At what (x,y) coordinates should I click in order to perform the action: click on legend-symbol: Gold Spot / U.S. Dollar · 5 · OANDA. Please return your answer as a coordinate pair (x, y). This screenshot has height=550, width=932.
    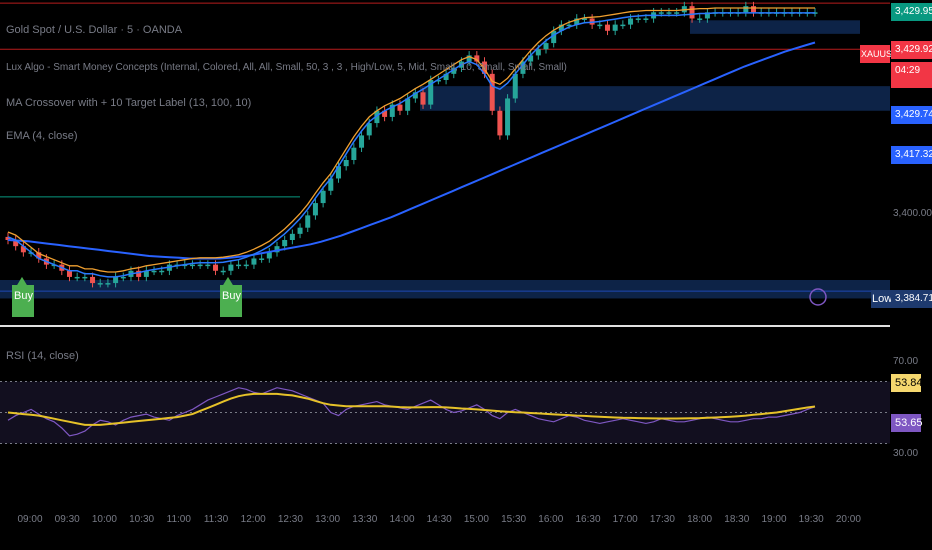
    Looking at the image, I should click on (94, 30).